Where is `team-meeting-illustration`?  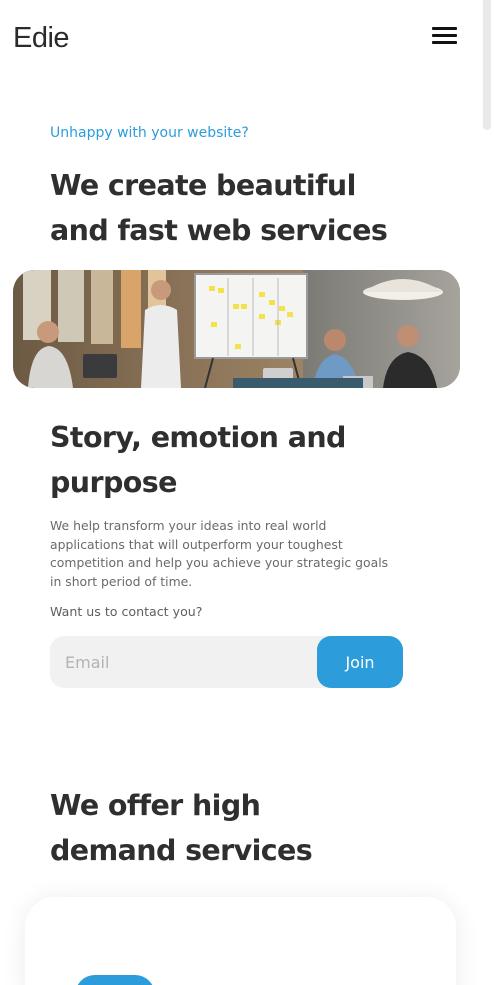
team-meeting-illustration is located at coordinates (236, 329).